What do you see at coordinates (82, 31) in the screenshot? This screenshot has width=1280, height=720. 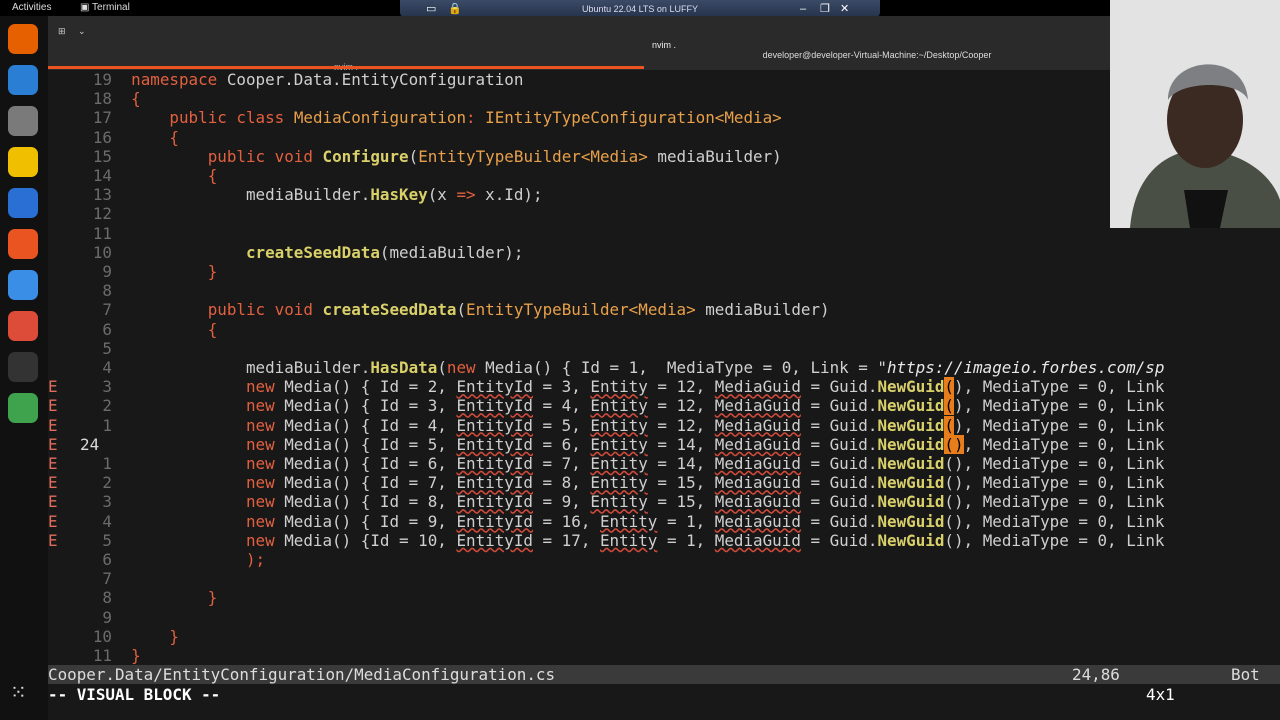 I see `chevron-down-icon: ⌄` at bounding box center [82, 31].